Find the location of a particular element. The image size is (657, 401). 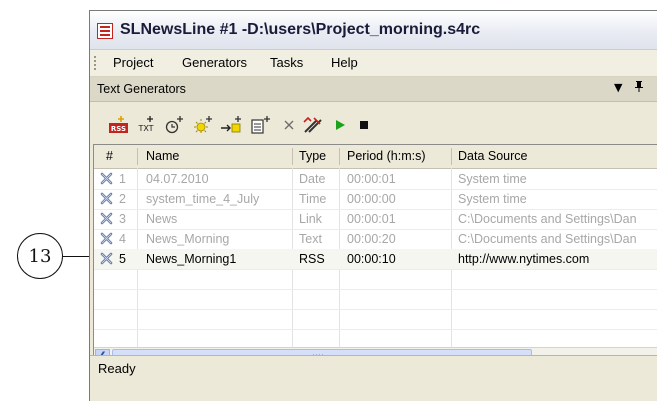

status-bar: Ready is located at coordinates (373, 378).